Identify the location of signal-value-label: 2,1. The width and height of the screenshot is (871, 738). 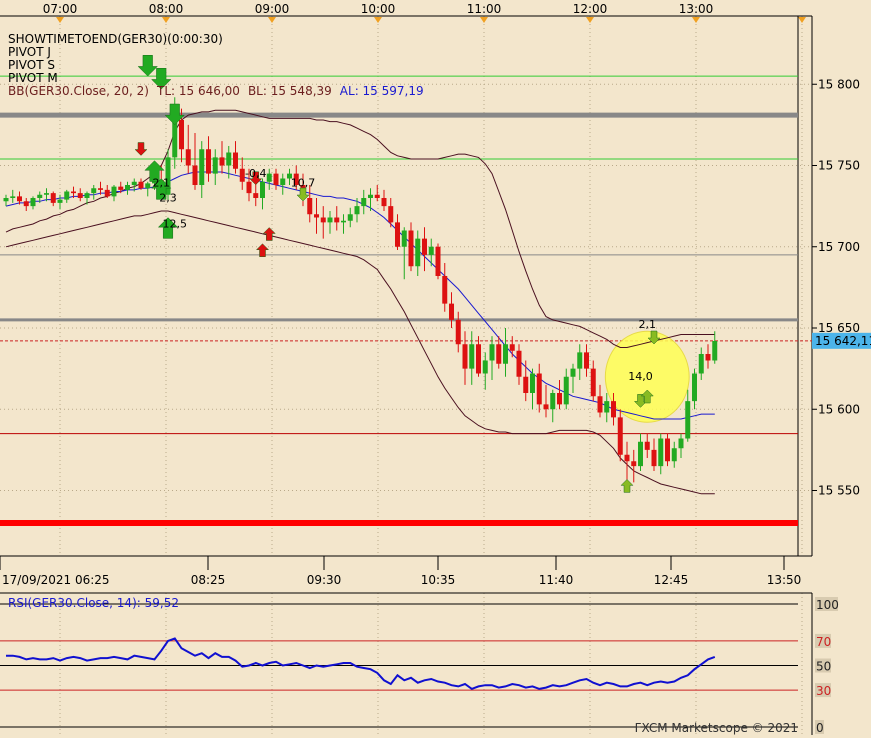
(162, 183).